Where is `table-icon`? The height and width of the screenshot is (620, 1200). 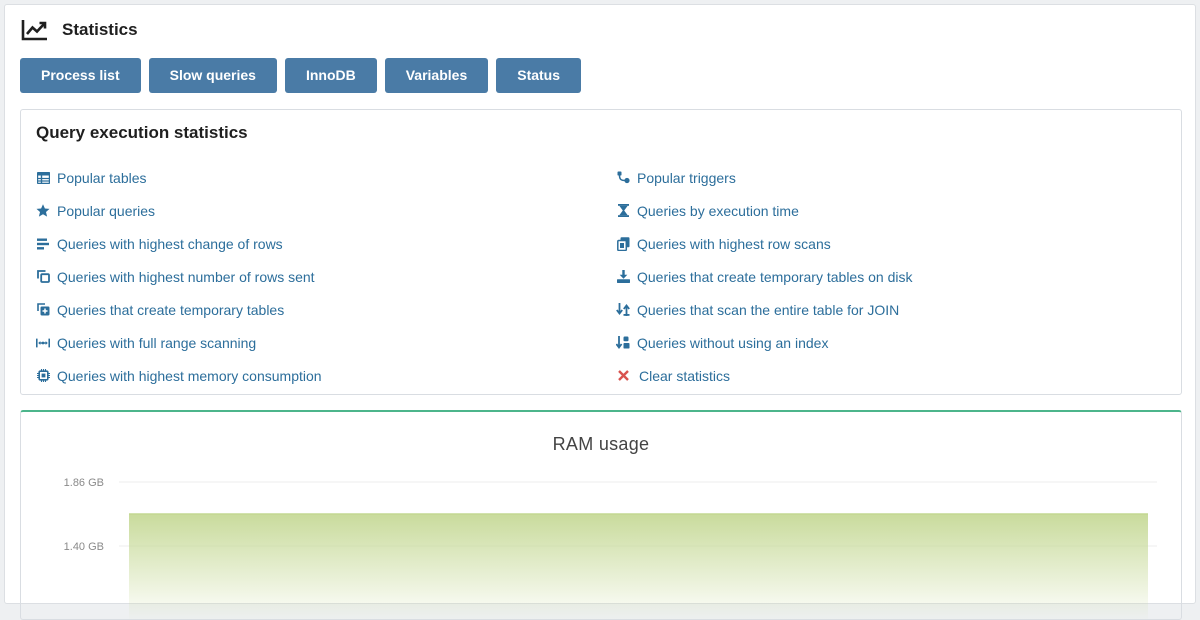 table-icon is located at coordinates (43, 178).